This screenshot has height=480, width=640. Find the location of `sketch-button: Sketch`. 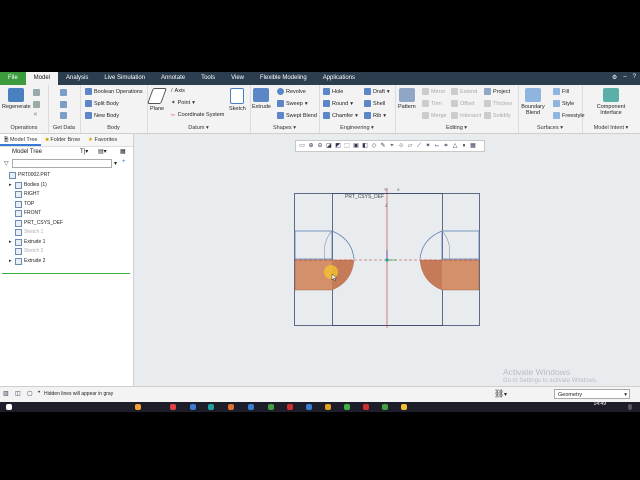

sketch-button: Sketch is located at coordinates (237, 100).